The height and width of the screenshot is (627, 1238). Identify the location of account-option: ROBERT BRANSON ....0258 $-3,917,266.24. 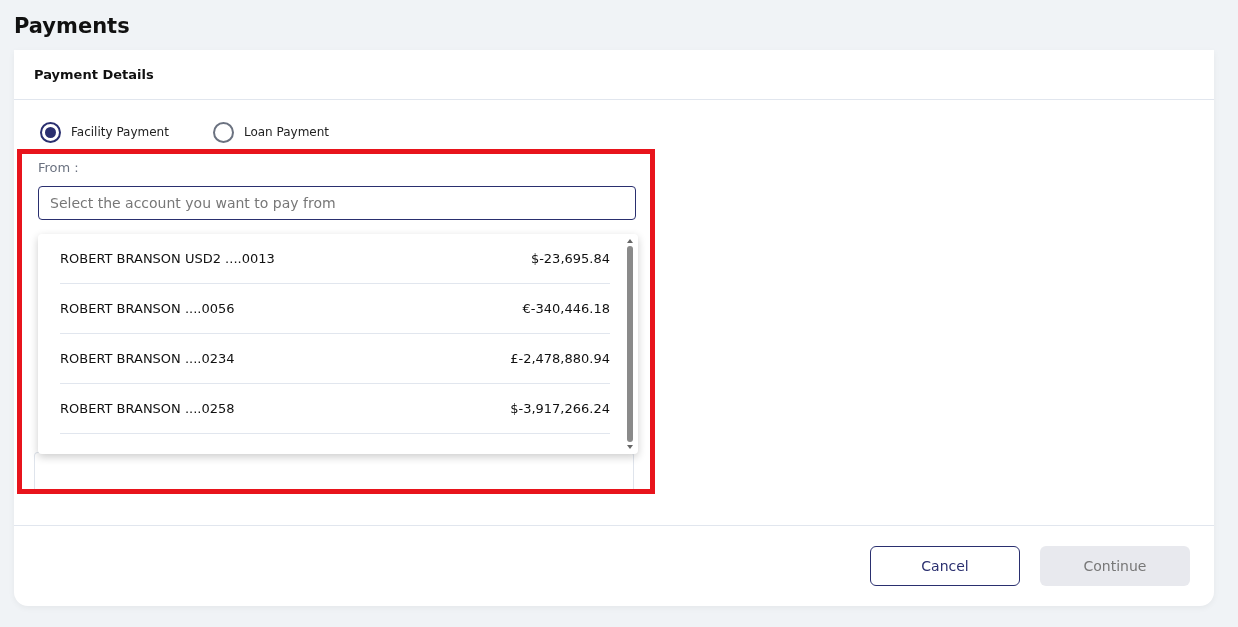
(335, 409).